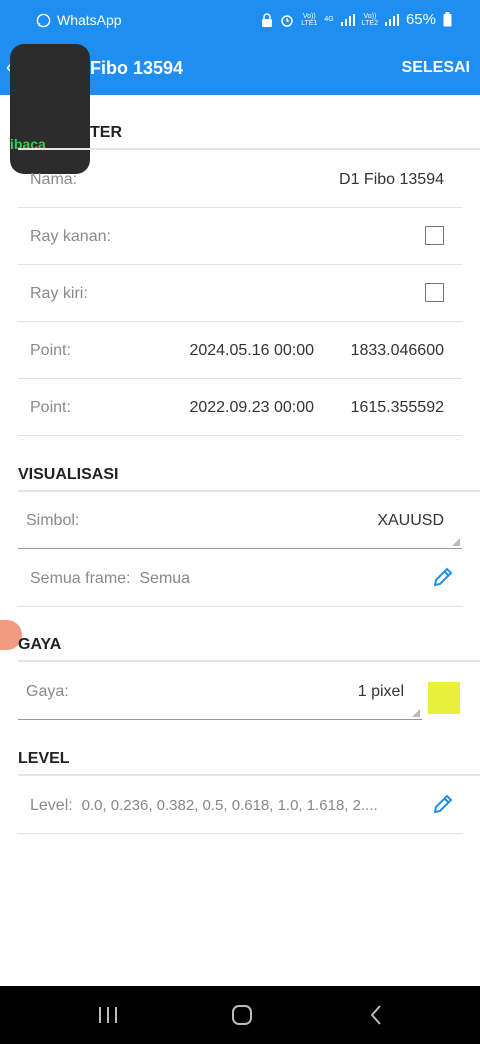 This screenshot has height=1044, width=480. I want to click on row-point-2: Point: 2022.09.23 00:00 1615.355592, so click(240, 408).